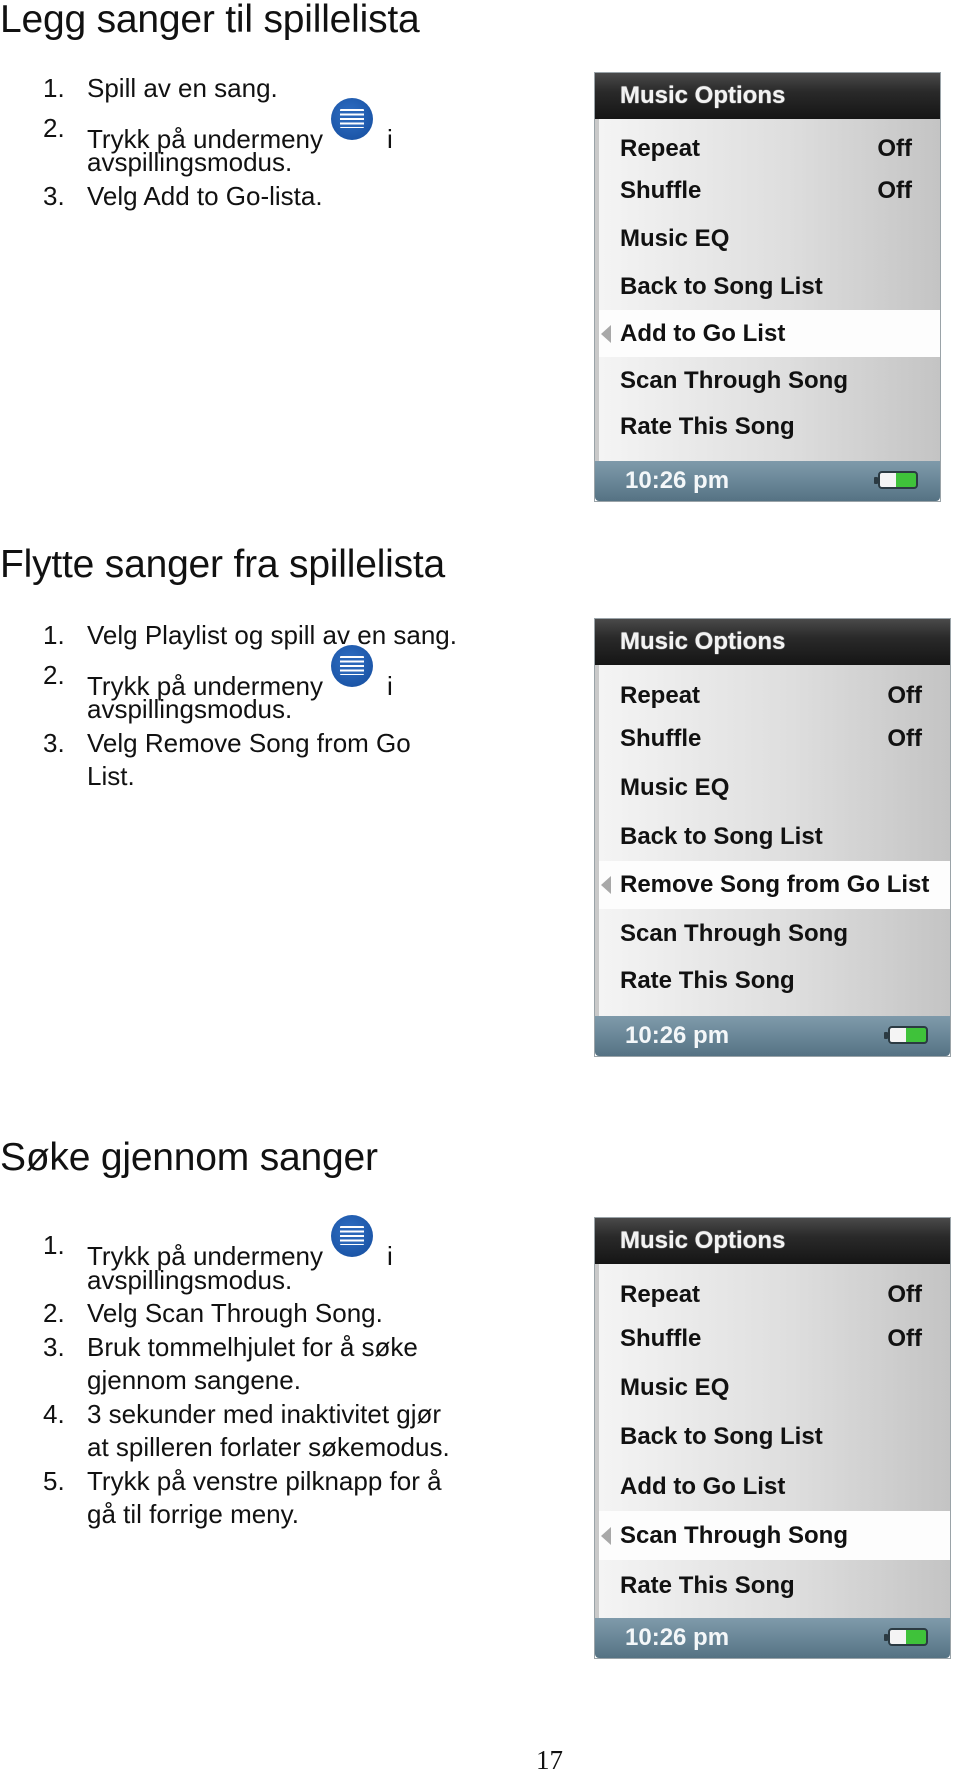  I want to click on step-number: 1., so click(54, 88).